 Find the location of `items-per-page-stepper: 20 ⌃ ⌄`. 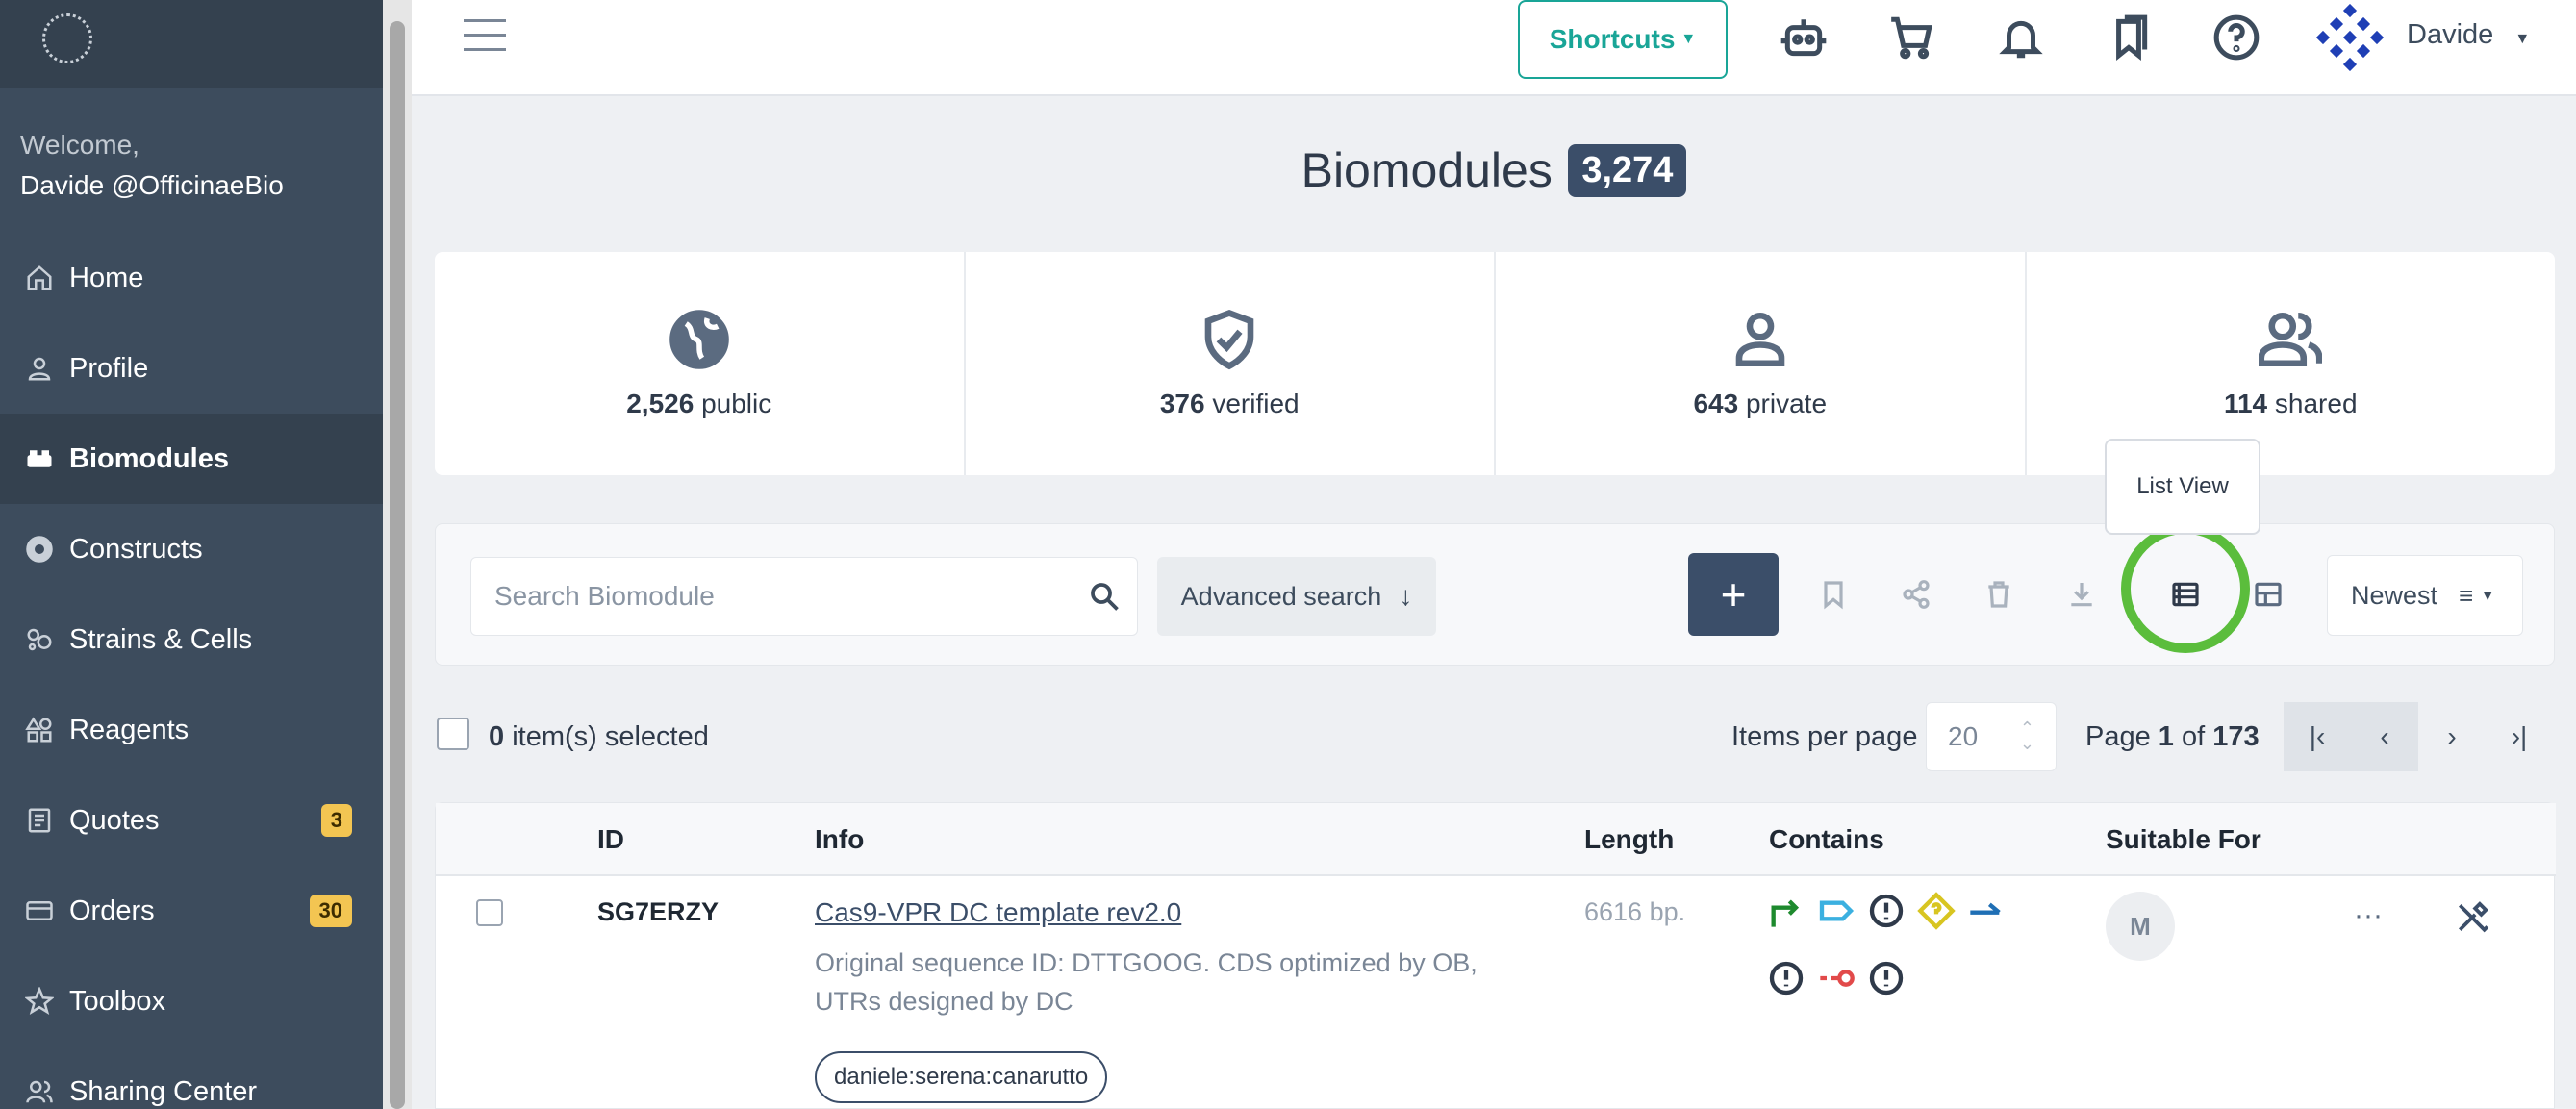

items-per-page-stepper: 20 ⌃ ⌄ is located at coordinates (1991, 736).